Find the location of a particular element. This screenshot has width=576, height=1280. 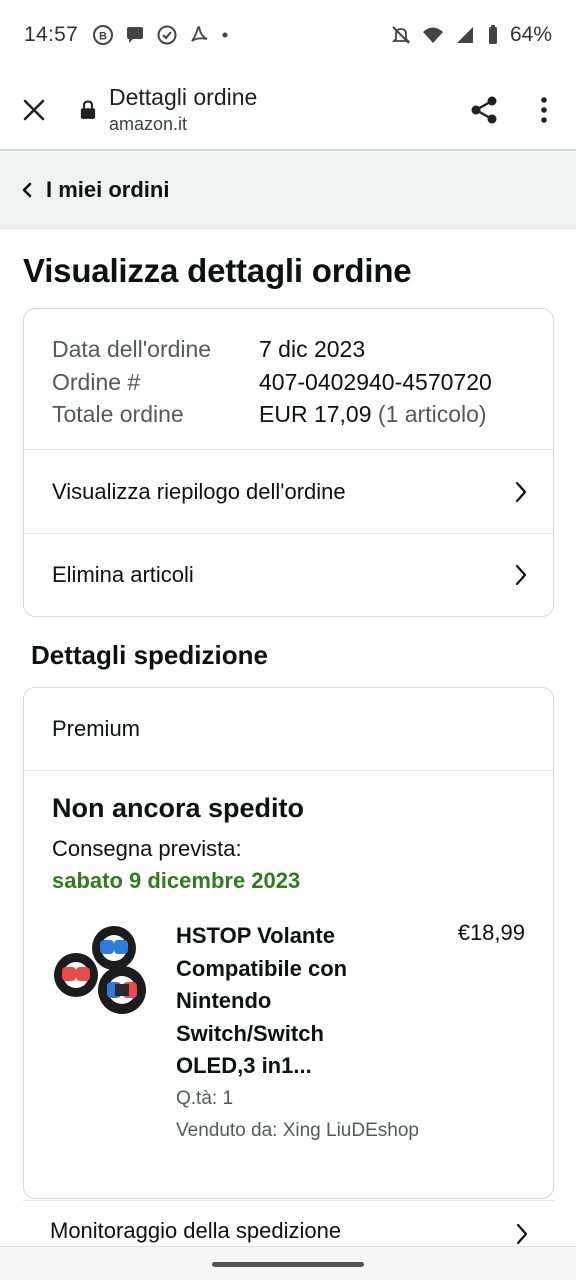

view-order-summary-label: Visualizza riepilogo dell'ordine is located at coordinates (199, 491).